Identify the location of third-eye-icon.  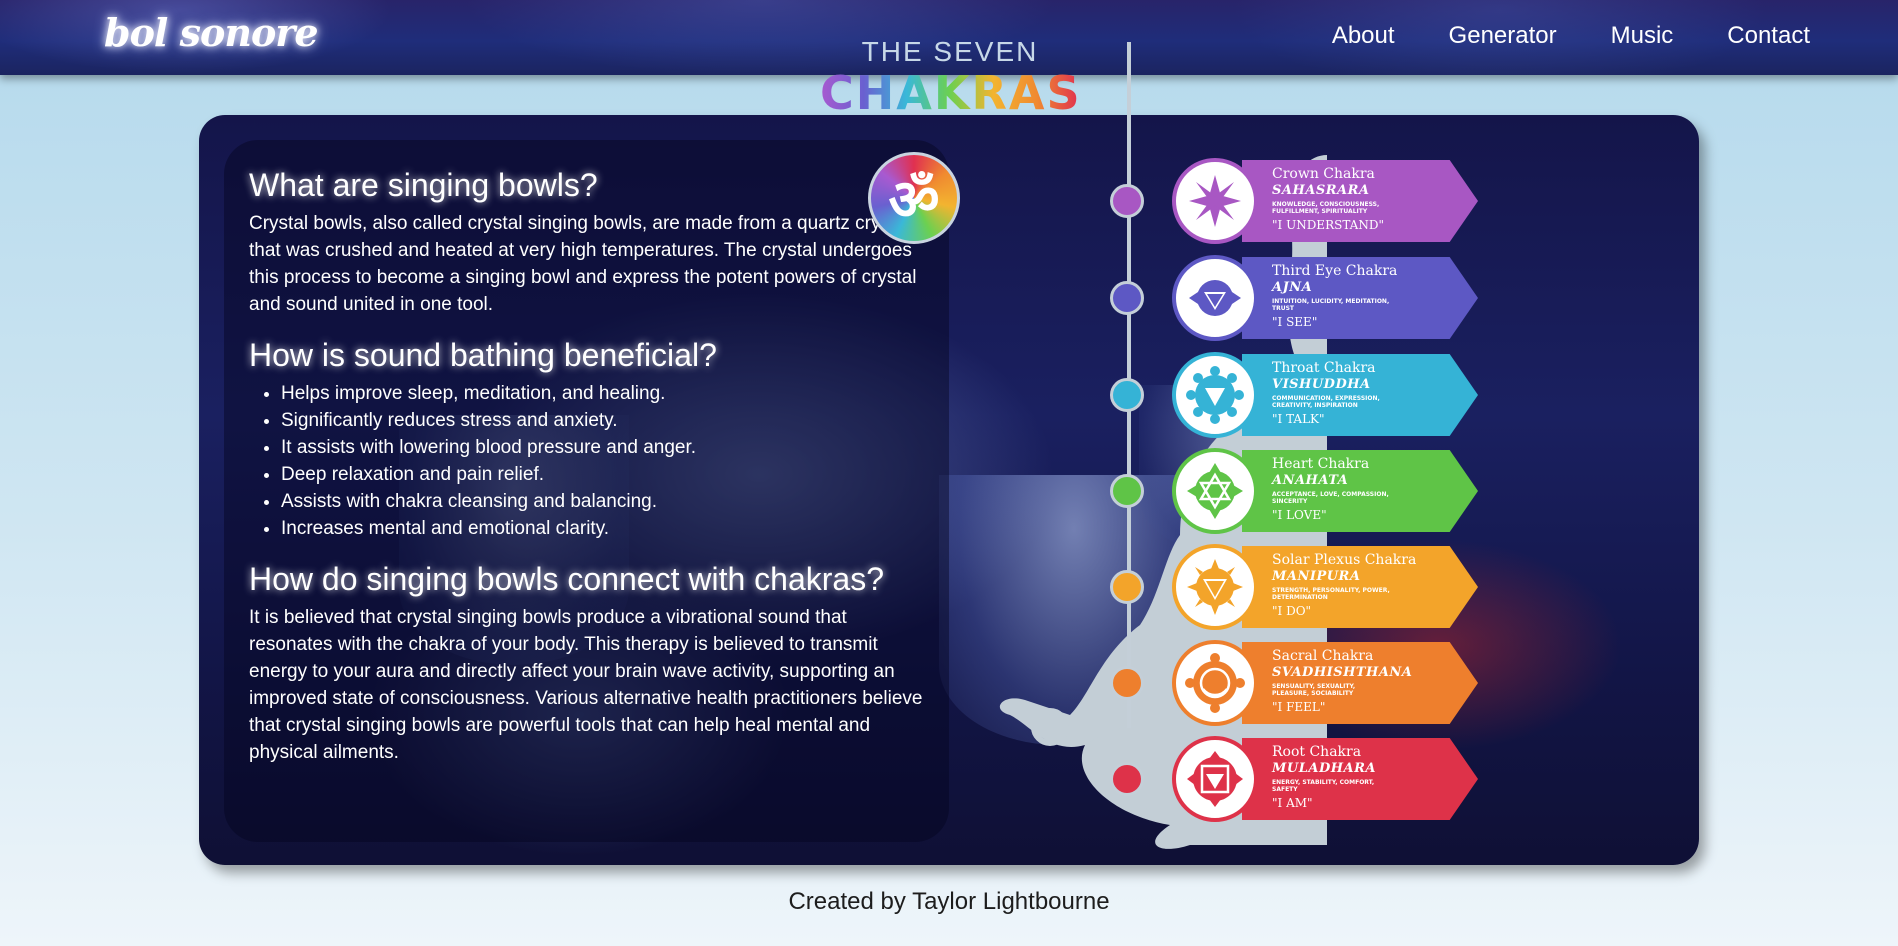
(1215, 298).